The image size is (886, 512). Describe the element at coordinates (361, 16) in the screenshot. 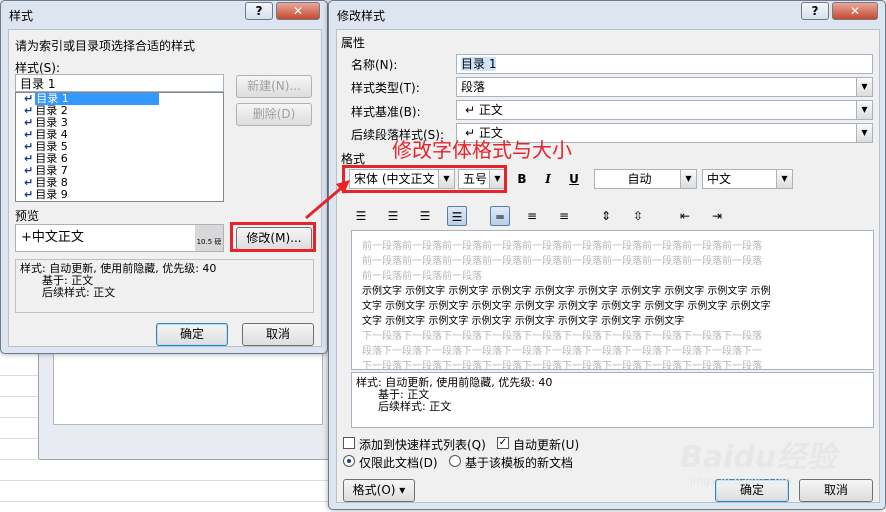

I see `dialog-title: 修改样式` at that location.